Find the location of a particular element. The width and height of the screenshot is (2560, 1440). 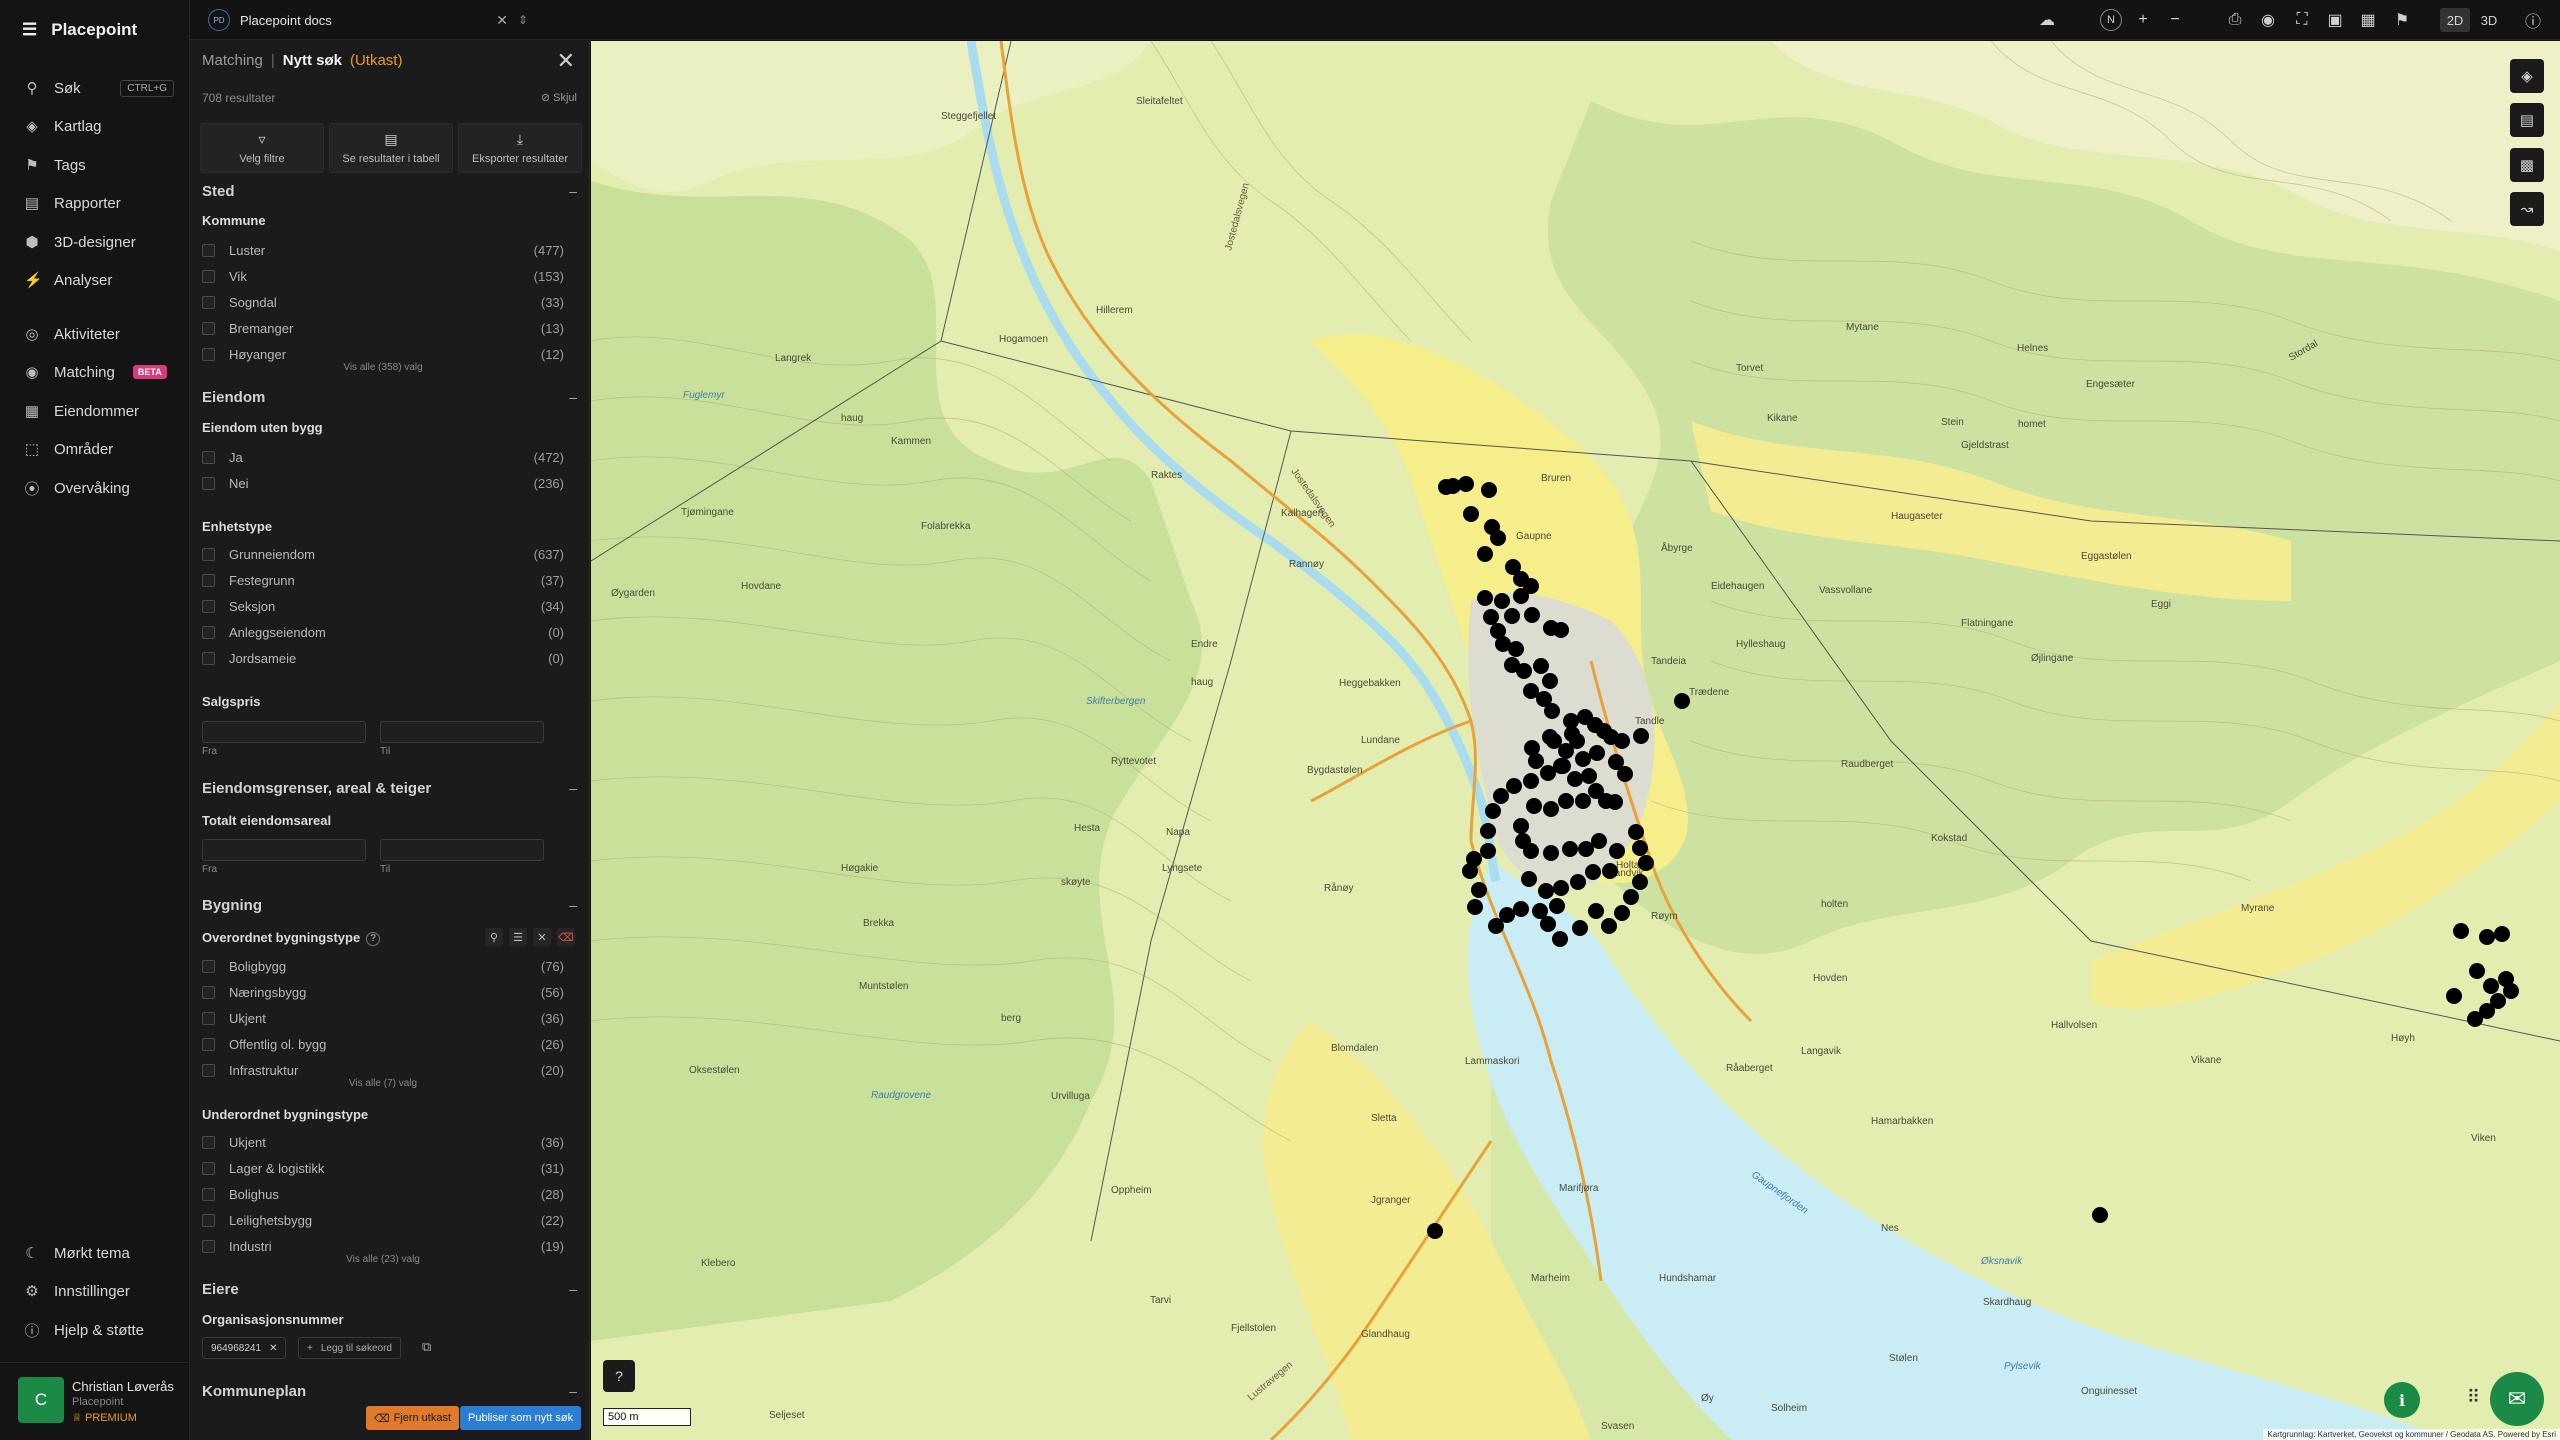

nav-item-help: ⓘ Hjelp & støtte is located at coordinates (99, 1330).